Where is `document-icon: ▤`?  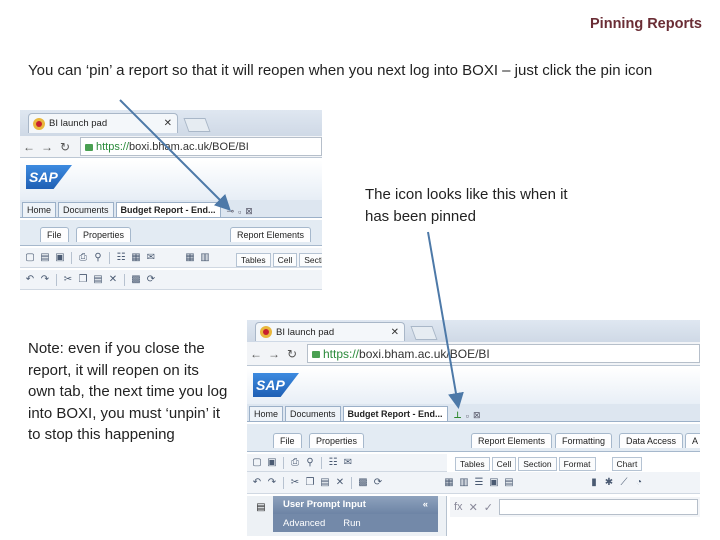
document-icon: ▤ is located at coordinates (261, 508).